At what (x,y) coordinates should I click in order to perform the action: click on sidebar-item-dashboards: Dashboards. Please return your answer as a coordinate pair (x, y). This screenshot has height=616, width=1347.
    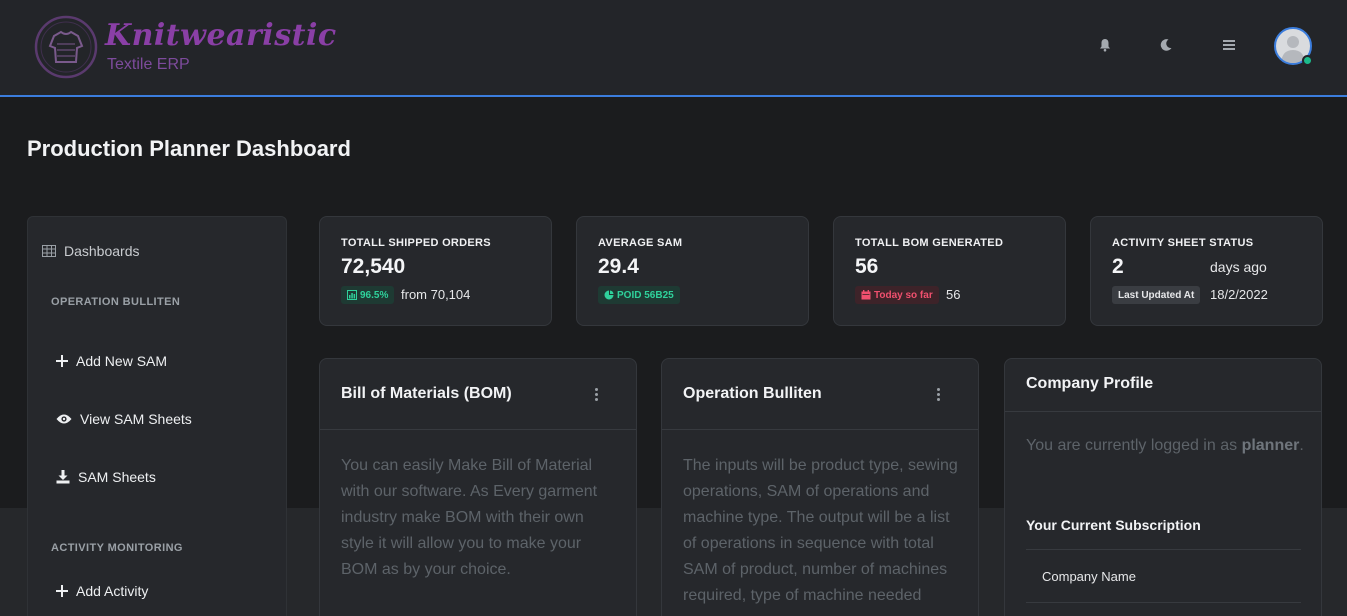
    Looking at the image, I should click on (91, 251).